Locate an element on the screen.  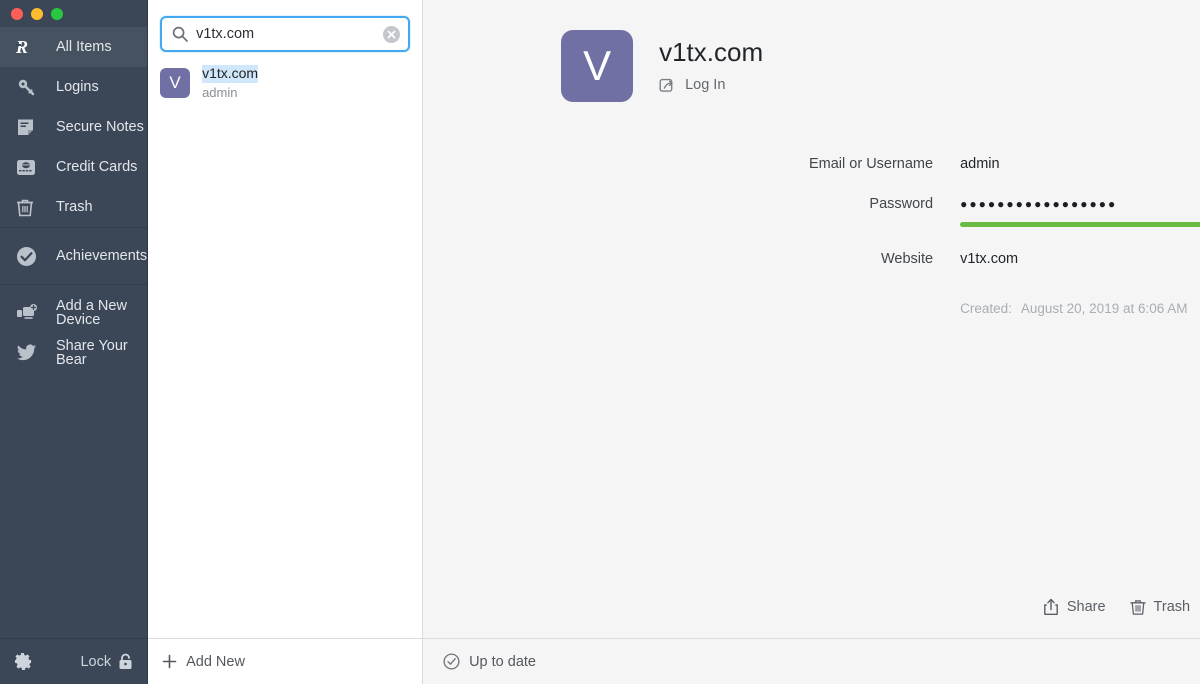
check-circle-outline-icon is located at coordinates (451, 661).